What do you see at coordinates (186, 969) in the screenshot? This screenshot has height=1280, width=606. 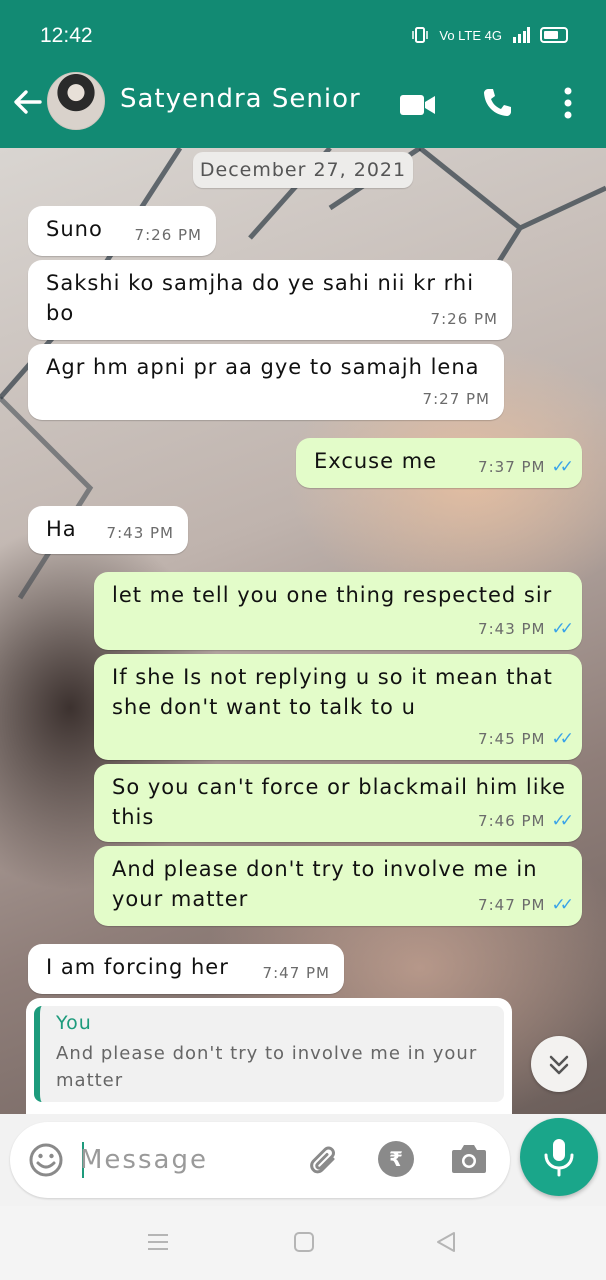 I see `message-incoming: I am forcing her 7:47 PM` at bounding box center [186, 969].